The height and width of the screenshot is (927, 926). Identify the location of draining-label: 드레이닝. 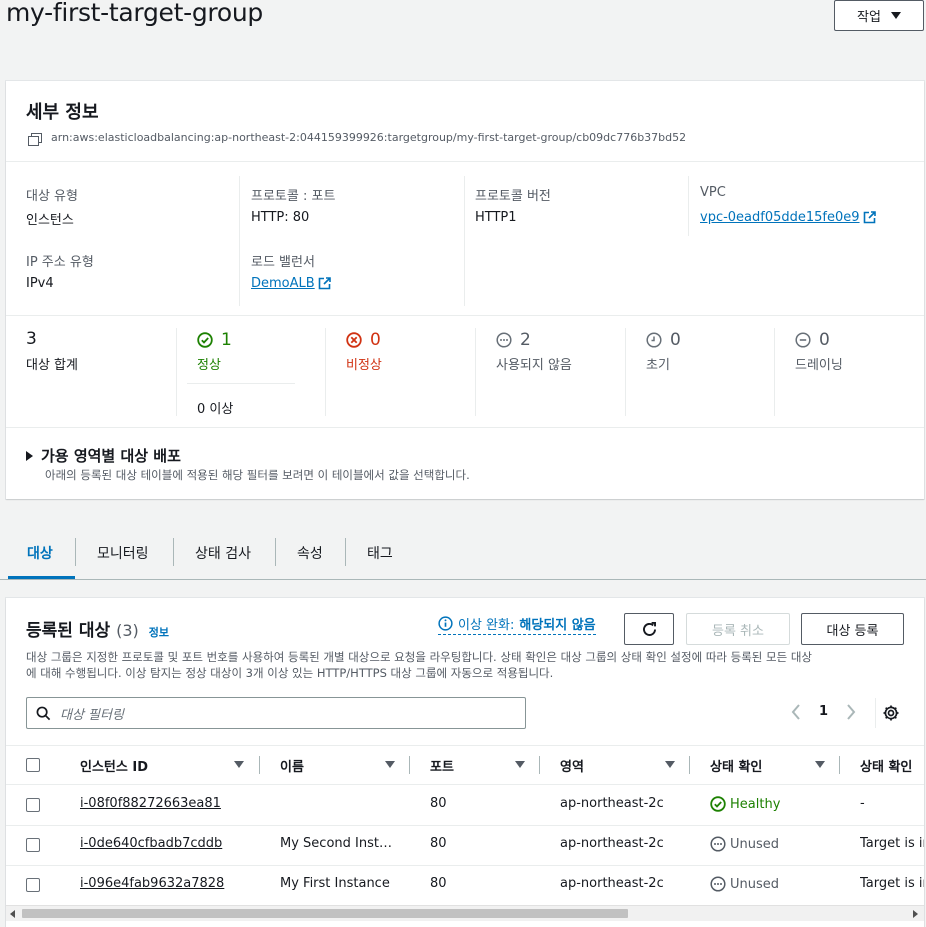
(819, 365).